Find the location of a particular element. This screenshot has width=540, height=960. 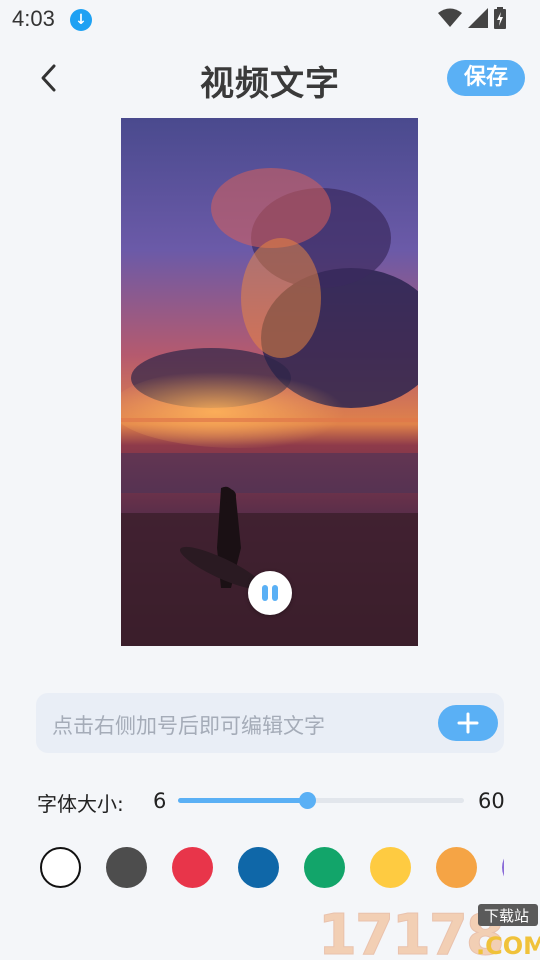

svg-text: 下载站 is located at coordinates (506, 916).